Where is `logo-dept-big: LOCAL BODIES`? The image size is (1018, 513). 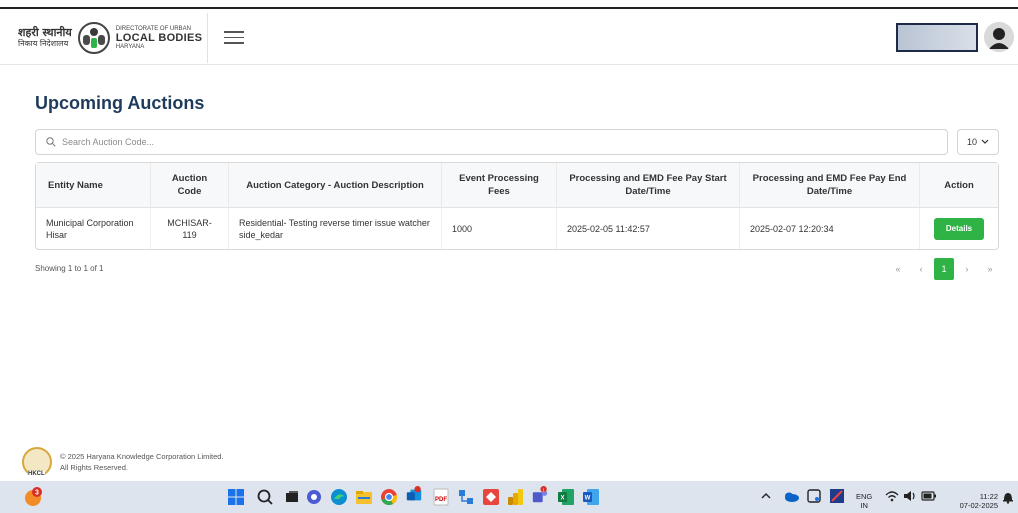
logo-dept-big: LOCAL BODIES is located at coordinates (159, 37).